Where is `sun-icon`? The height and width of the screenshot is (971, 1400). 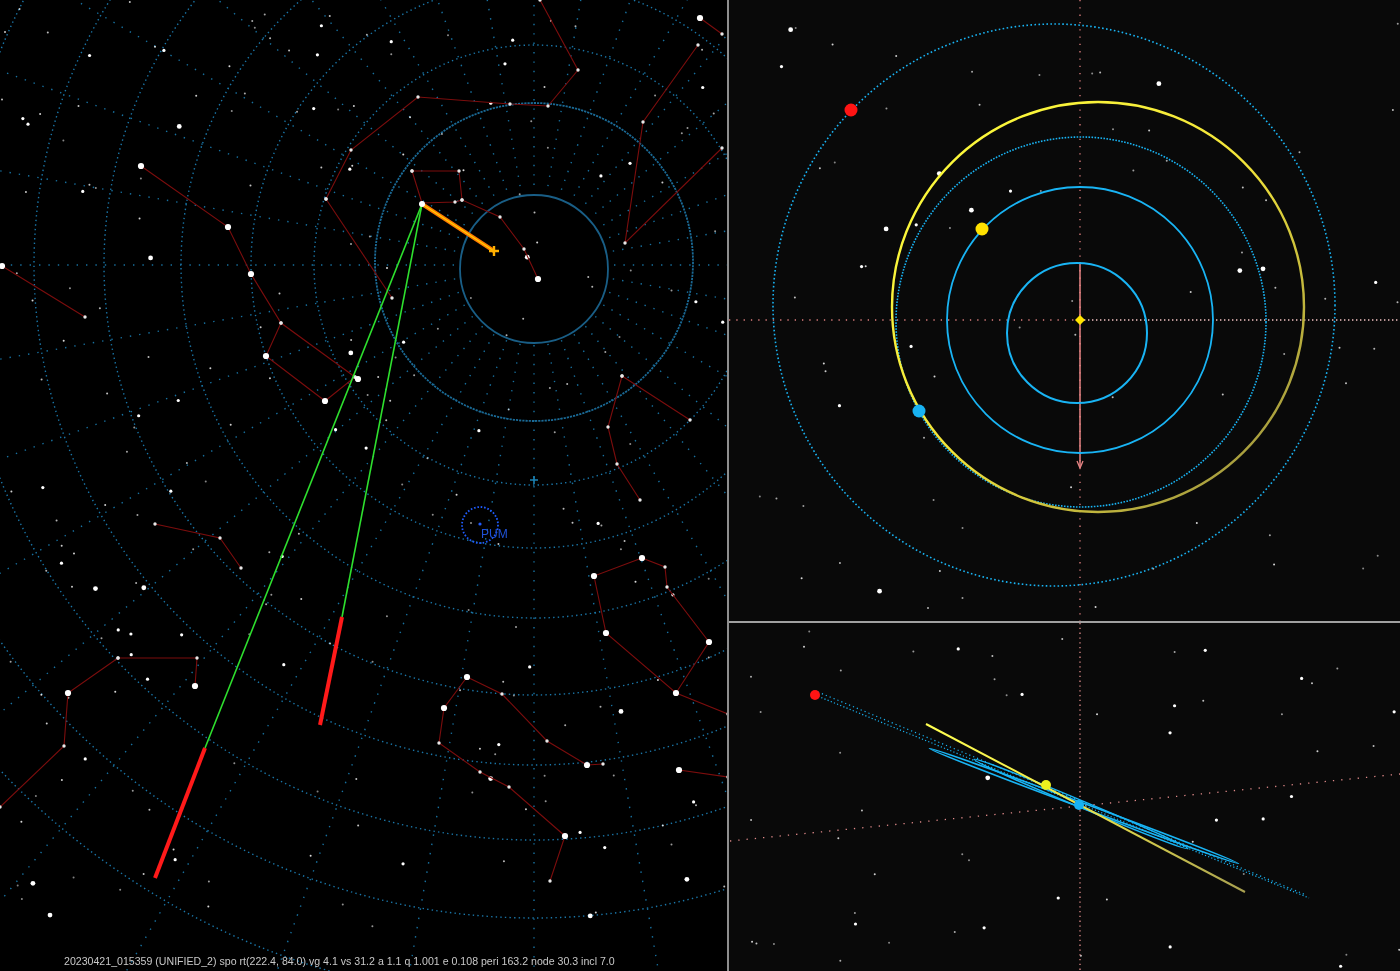 sun-icon is located at coordinates (1080, 320).